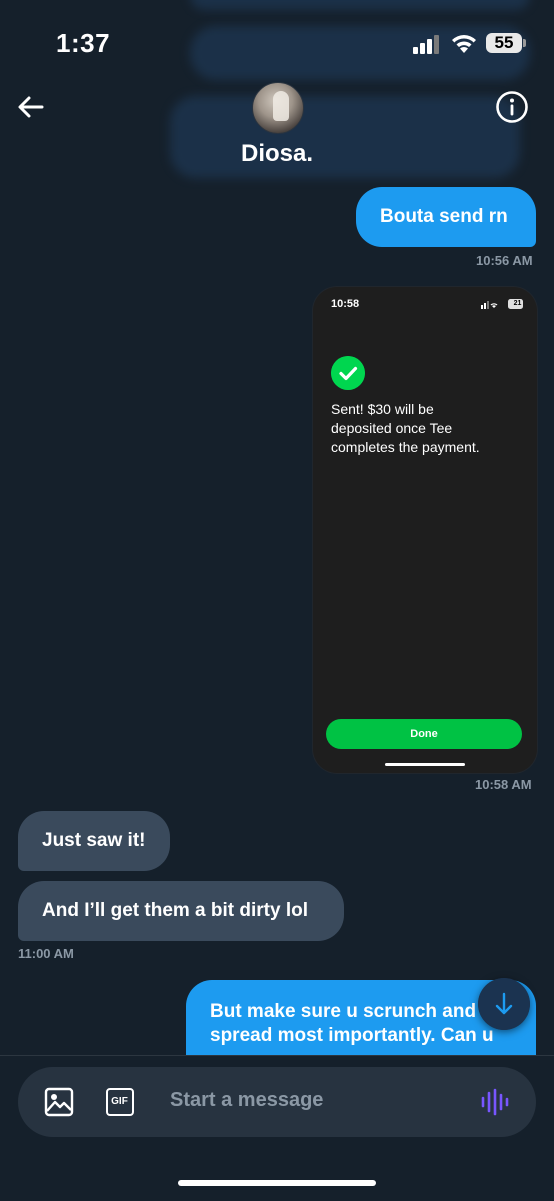 Image resolution: width=554 pixels, height=1201 pixels. I want to click on image-icon, so click(59, 1102).